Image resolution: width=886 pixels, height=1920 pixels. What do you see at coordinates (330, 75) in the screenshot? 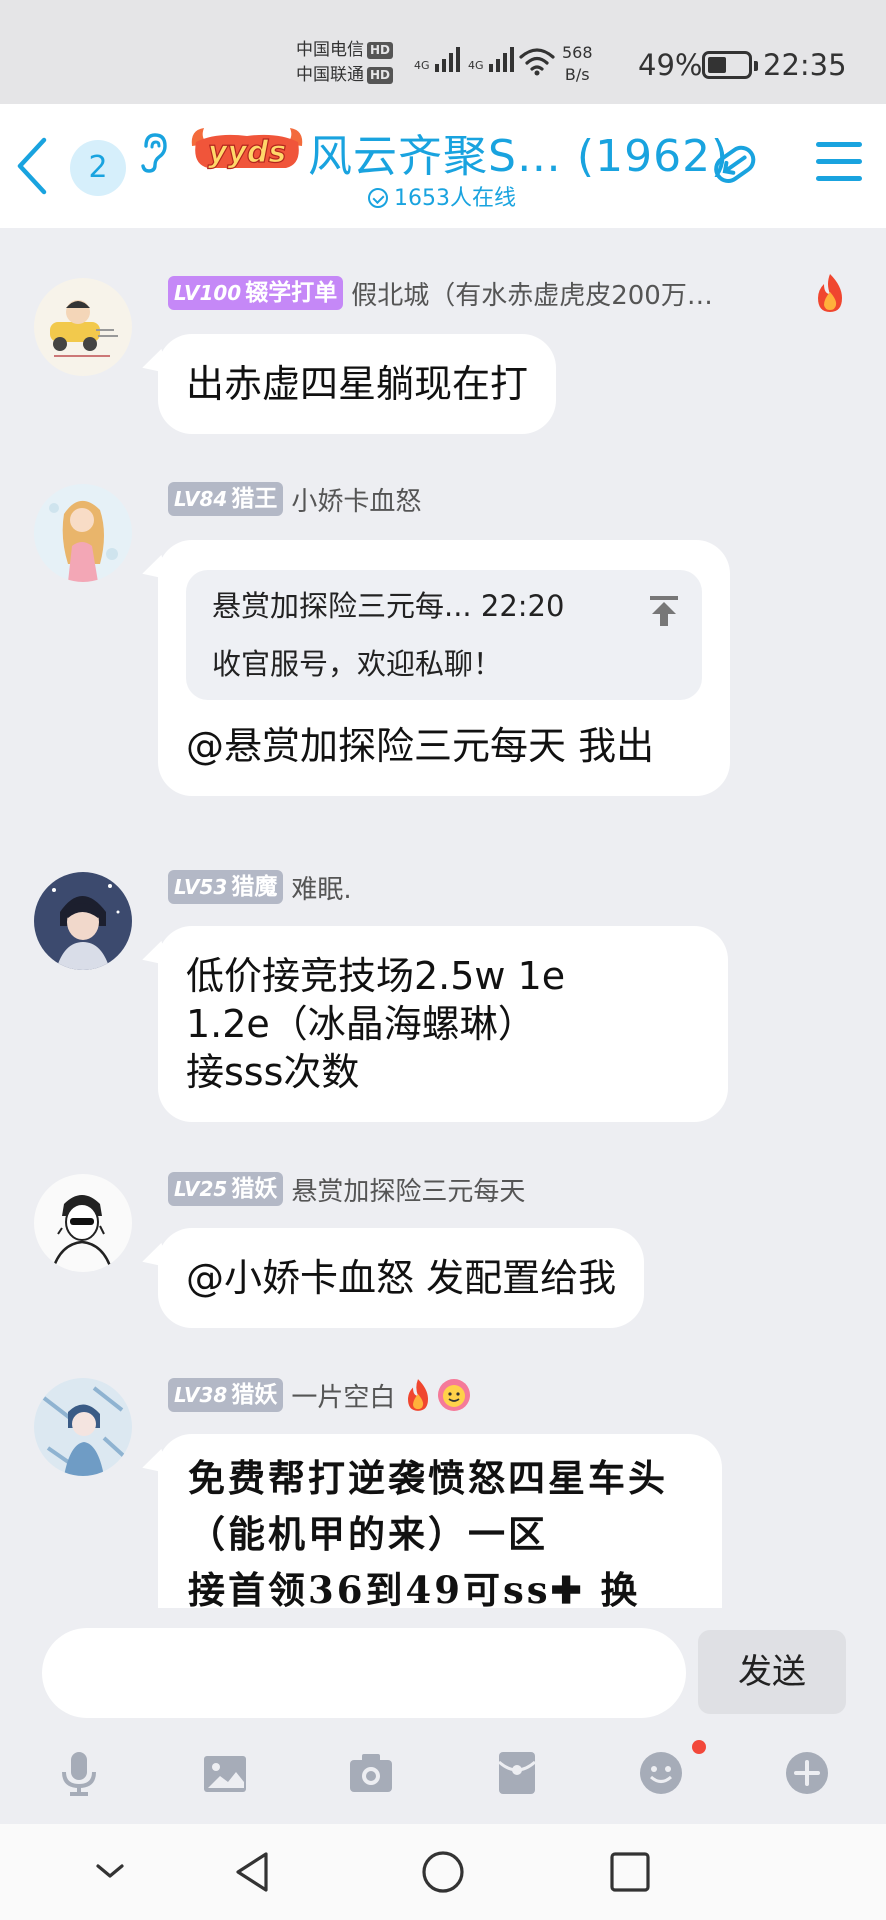
I see `carrier-2: 中国联通` at bounding box center [330, 75].